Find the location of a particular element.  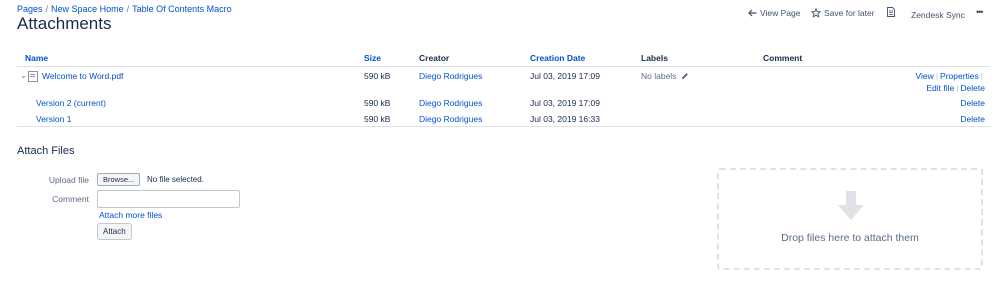

view-link: View is located at coordinates (925, 76).